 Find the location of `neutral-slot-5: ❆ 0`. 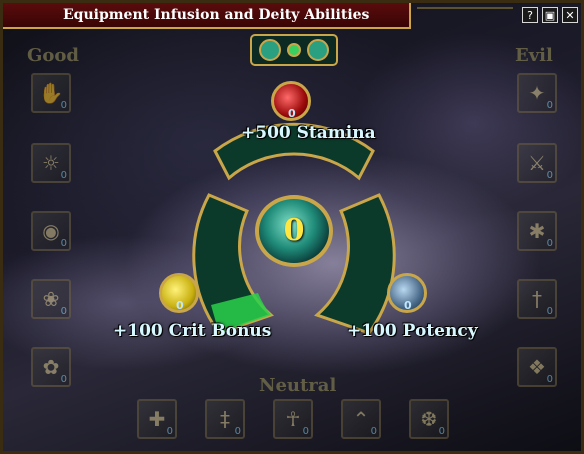

neutral-slot-5: ❆ 0 is located at coordinates (429, 419).